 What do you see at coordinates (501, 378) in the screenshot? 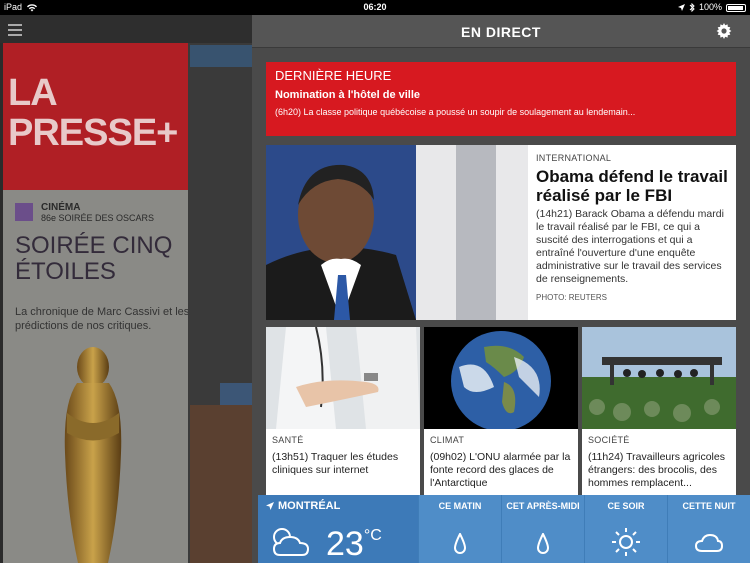
I see `earth-photo` at bounding box center [501, 378].